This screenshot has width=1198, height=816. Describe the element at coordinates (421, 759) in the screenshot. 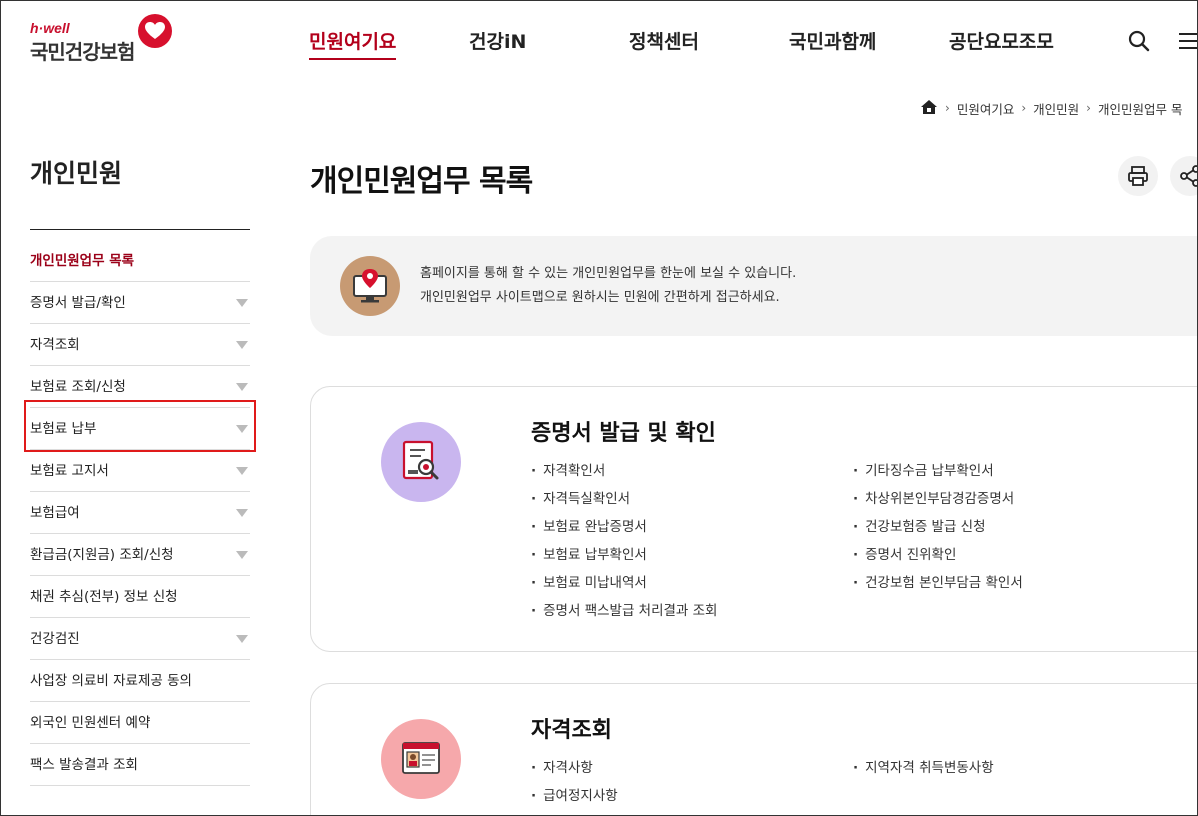

I see `id-card-icon` at that location.